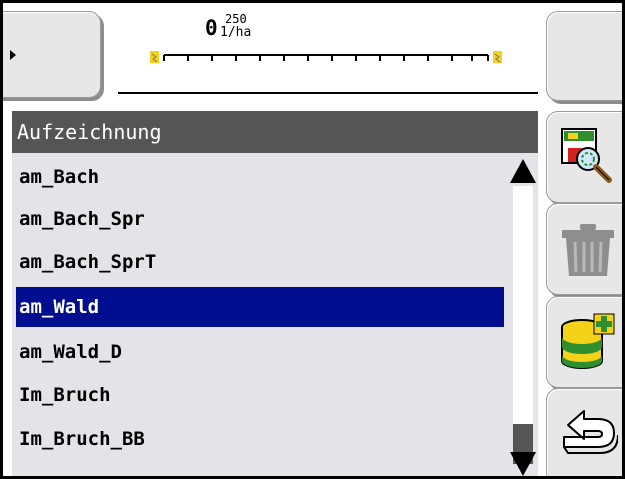  I want to click on list-item: Im_Bruch_BB, so click(260, 439).